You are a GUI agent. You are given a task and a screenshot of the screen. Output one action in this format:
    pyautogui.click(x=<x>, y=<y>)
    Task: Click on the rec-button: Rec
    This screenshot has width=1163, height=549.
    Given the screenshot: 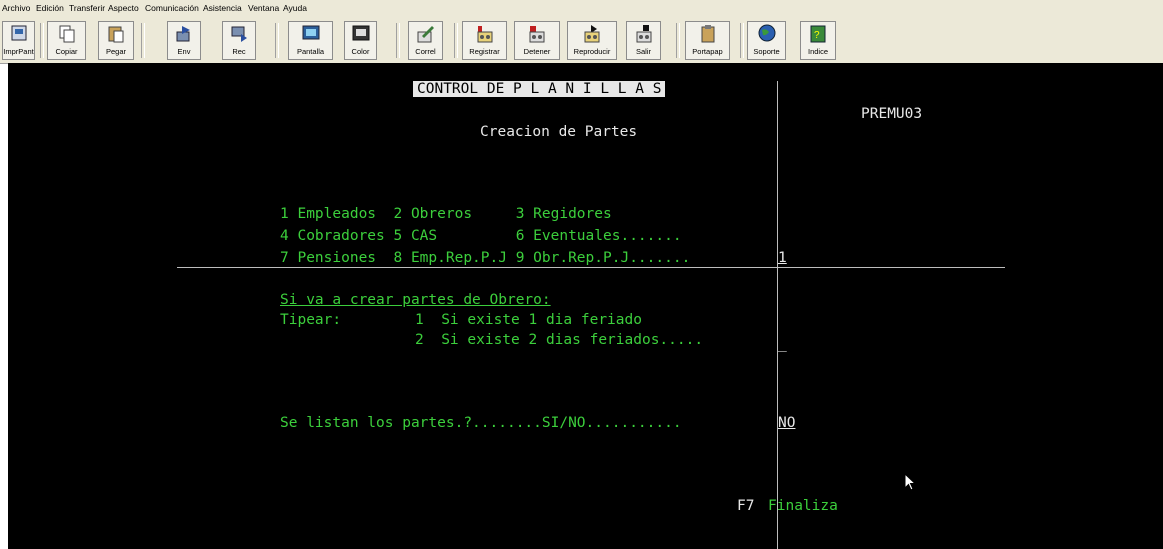 What is the action you would take?
    pyautogui.click(x=239, y=40)
    